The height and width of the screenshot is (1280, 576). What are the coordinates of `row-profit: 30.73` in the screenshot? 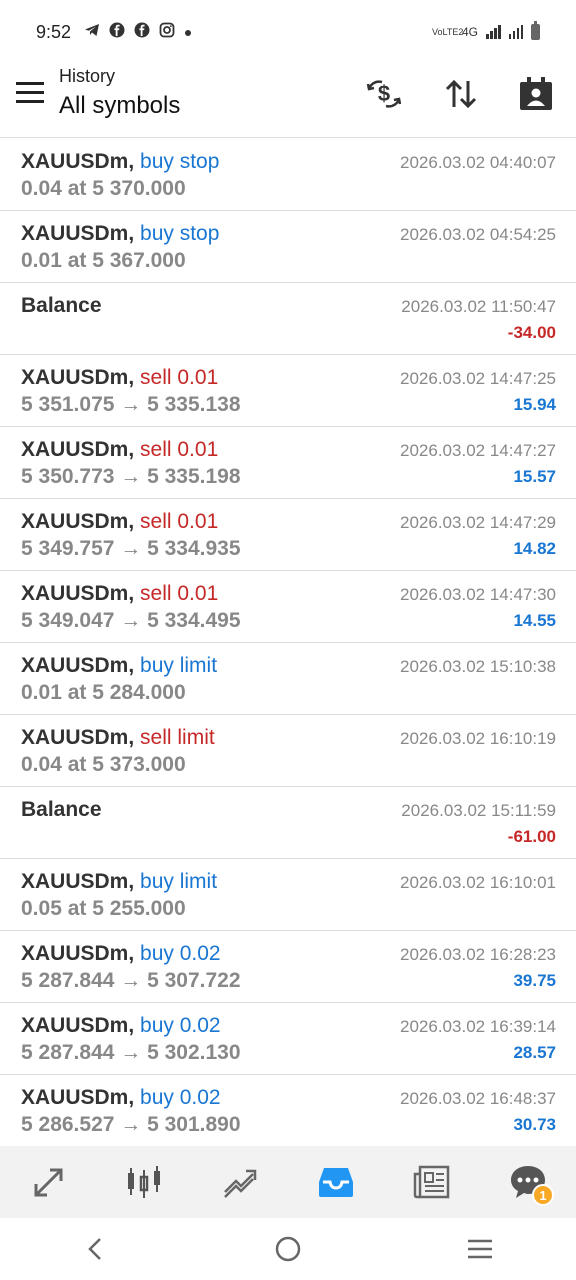 It's located at (534, 1124).